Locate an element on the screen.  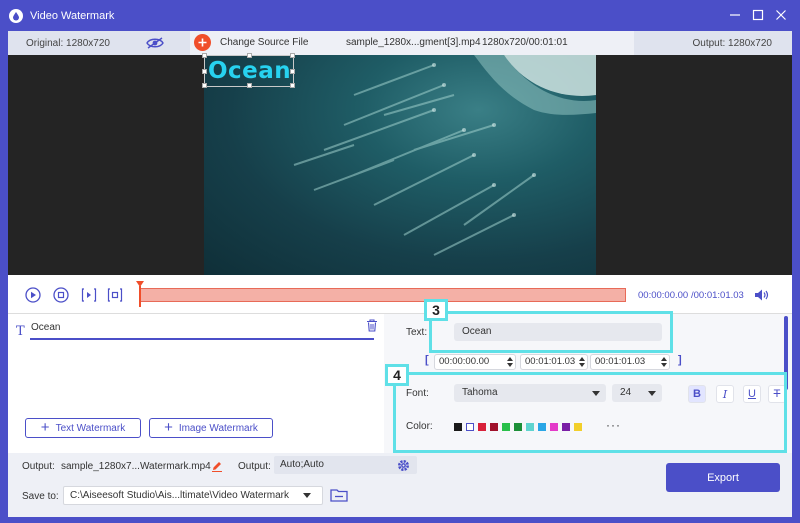
original-resolution: Original: 1280x720 is located at coordinates (68, 43).